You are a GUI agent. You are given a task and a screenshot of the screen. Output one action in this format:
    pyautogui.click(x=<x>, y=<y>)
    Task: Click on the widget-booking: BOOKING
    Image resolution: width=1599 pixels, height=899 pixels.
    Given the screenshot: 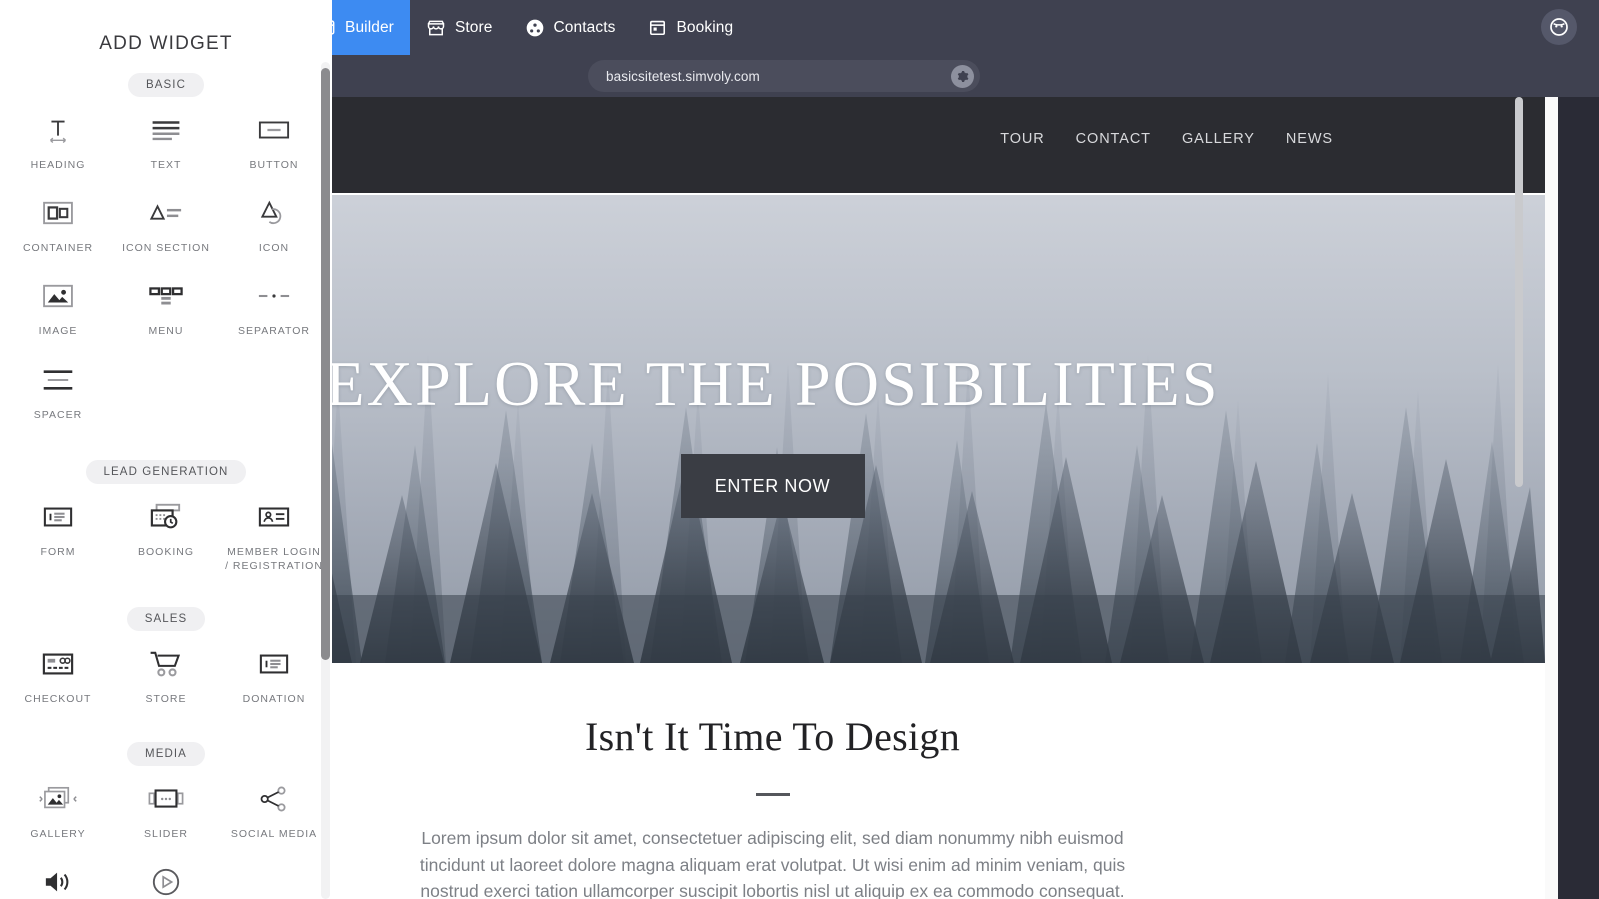 What is the action you would take?
    pyautogui.click(x=166, y=532)
    